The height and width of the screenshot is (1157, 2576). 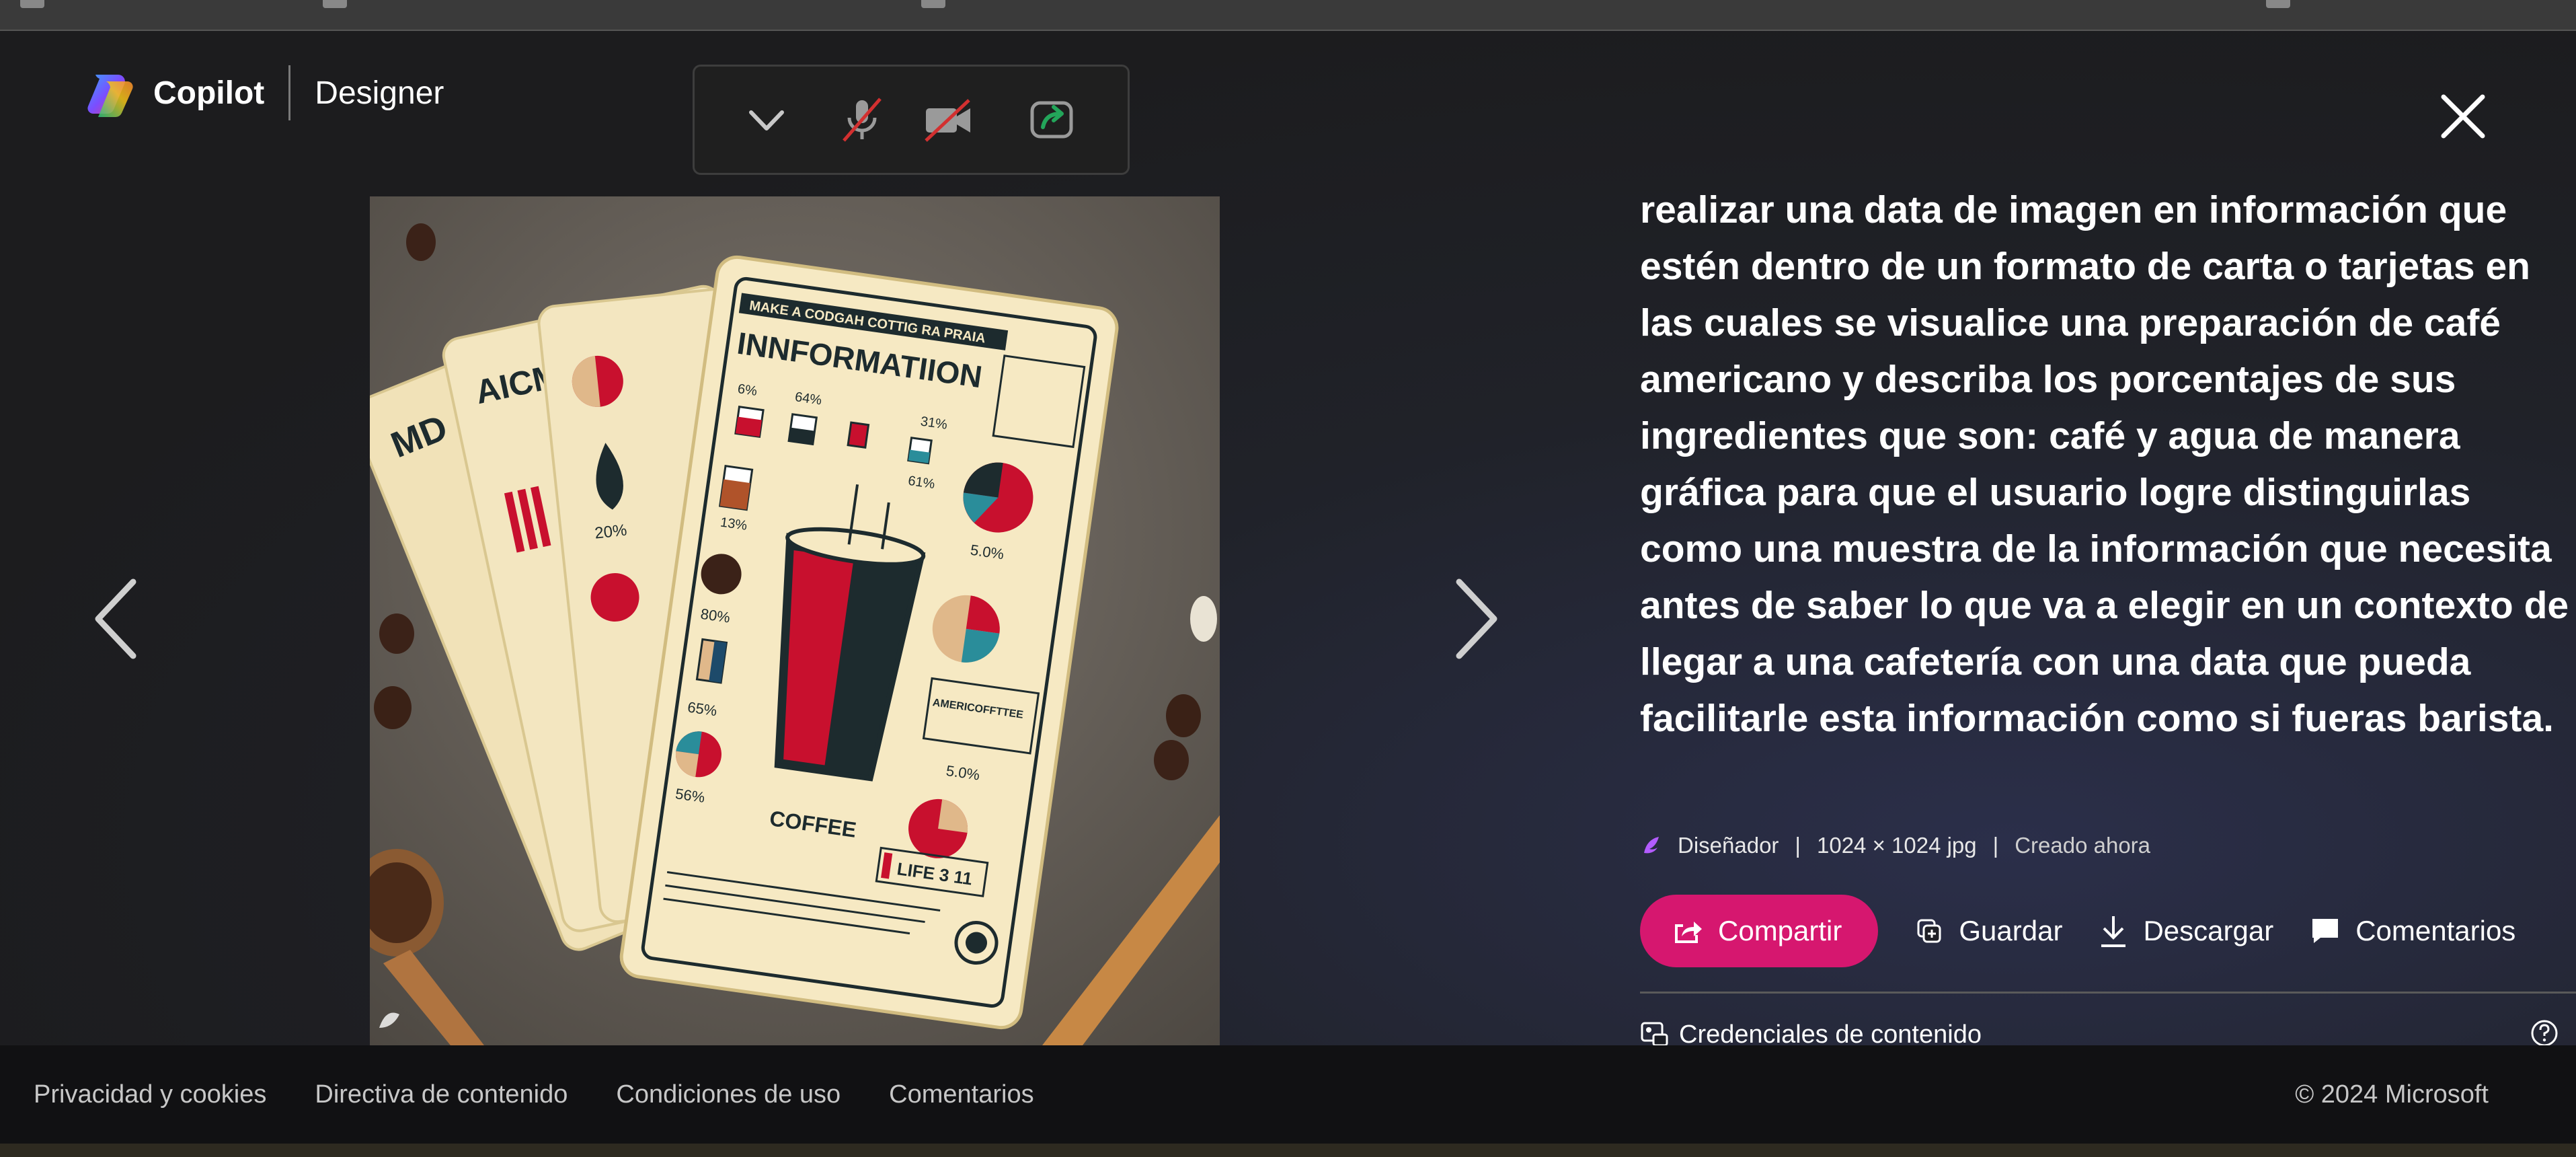 I want to click on footer-link-content-policy: Directiva de contenido, so click(x=442, y=1094).